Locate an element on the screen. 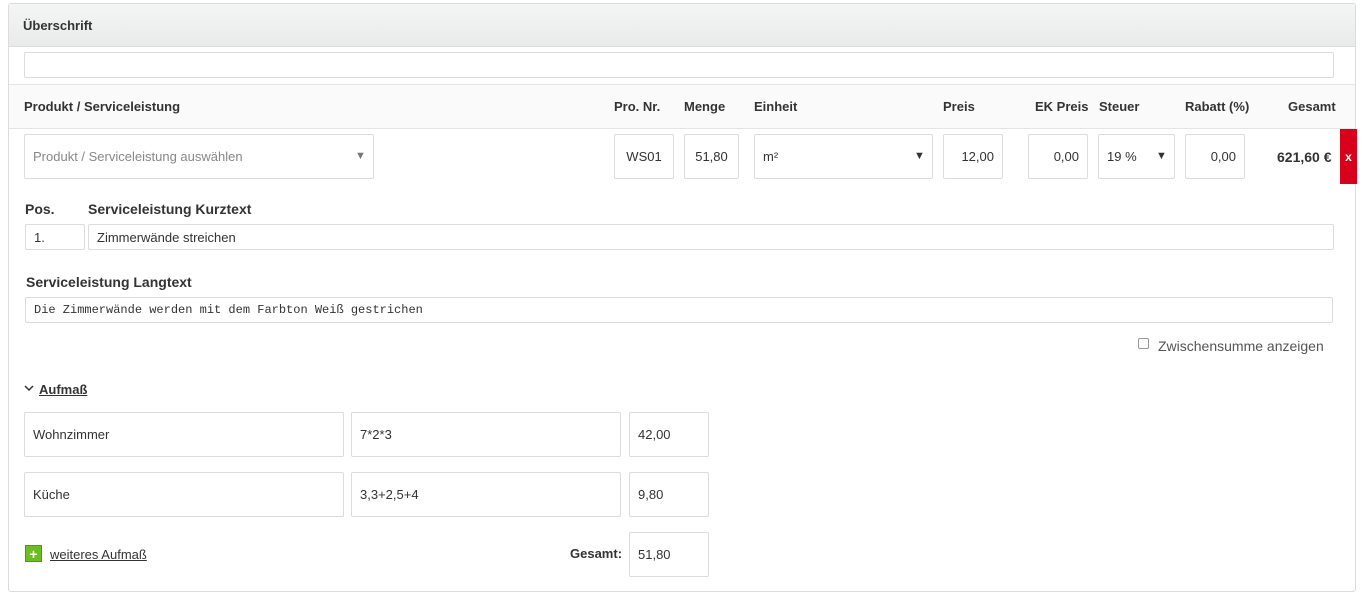 This screenshot has width=1362, height=598. einheit-value: m² is located at coordinates (771, 156).